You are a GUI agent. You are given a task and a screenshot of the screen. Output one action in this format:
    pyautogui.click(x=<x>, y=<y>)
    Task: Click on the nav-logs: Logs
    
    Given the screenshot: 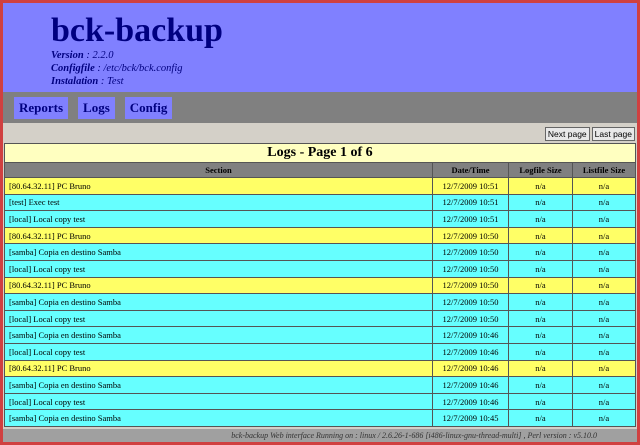 What is the action you would take?
    pyautogui.click(x=96, y=108)
    